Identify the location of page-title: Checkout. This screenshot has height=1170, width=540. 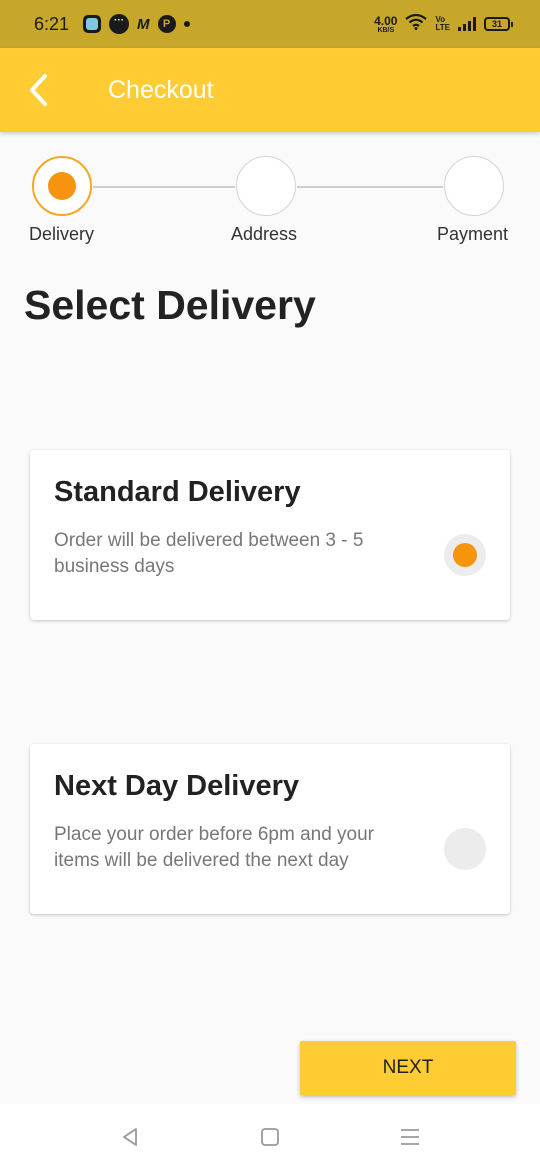
(161, 89).